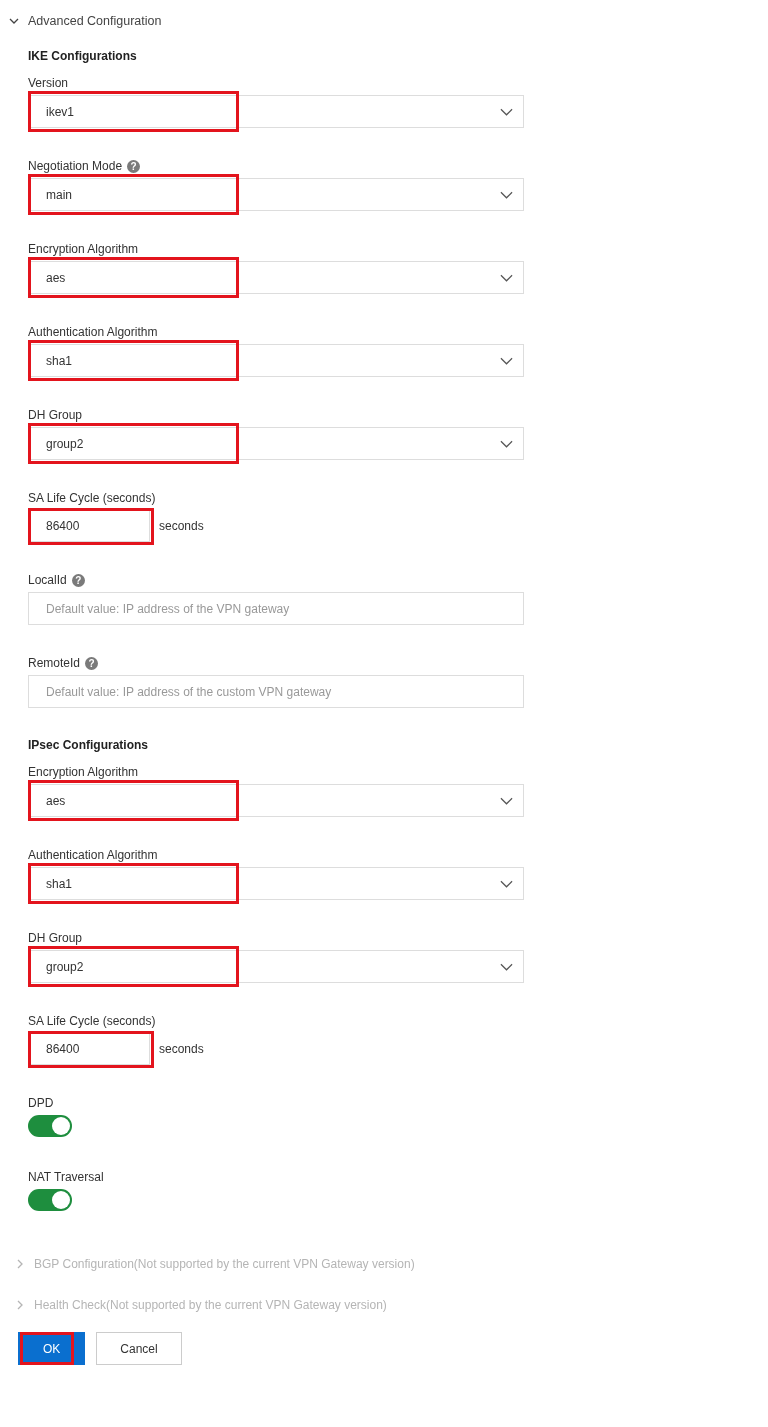  What do you see at coordinates (83, 56) in the screenshot?
I see `section-title: IKE Configurations` at bounding box center [83, 56].